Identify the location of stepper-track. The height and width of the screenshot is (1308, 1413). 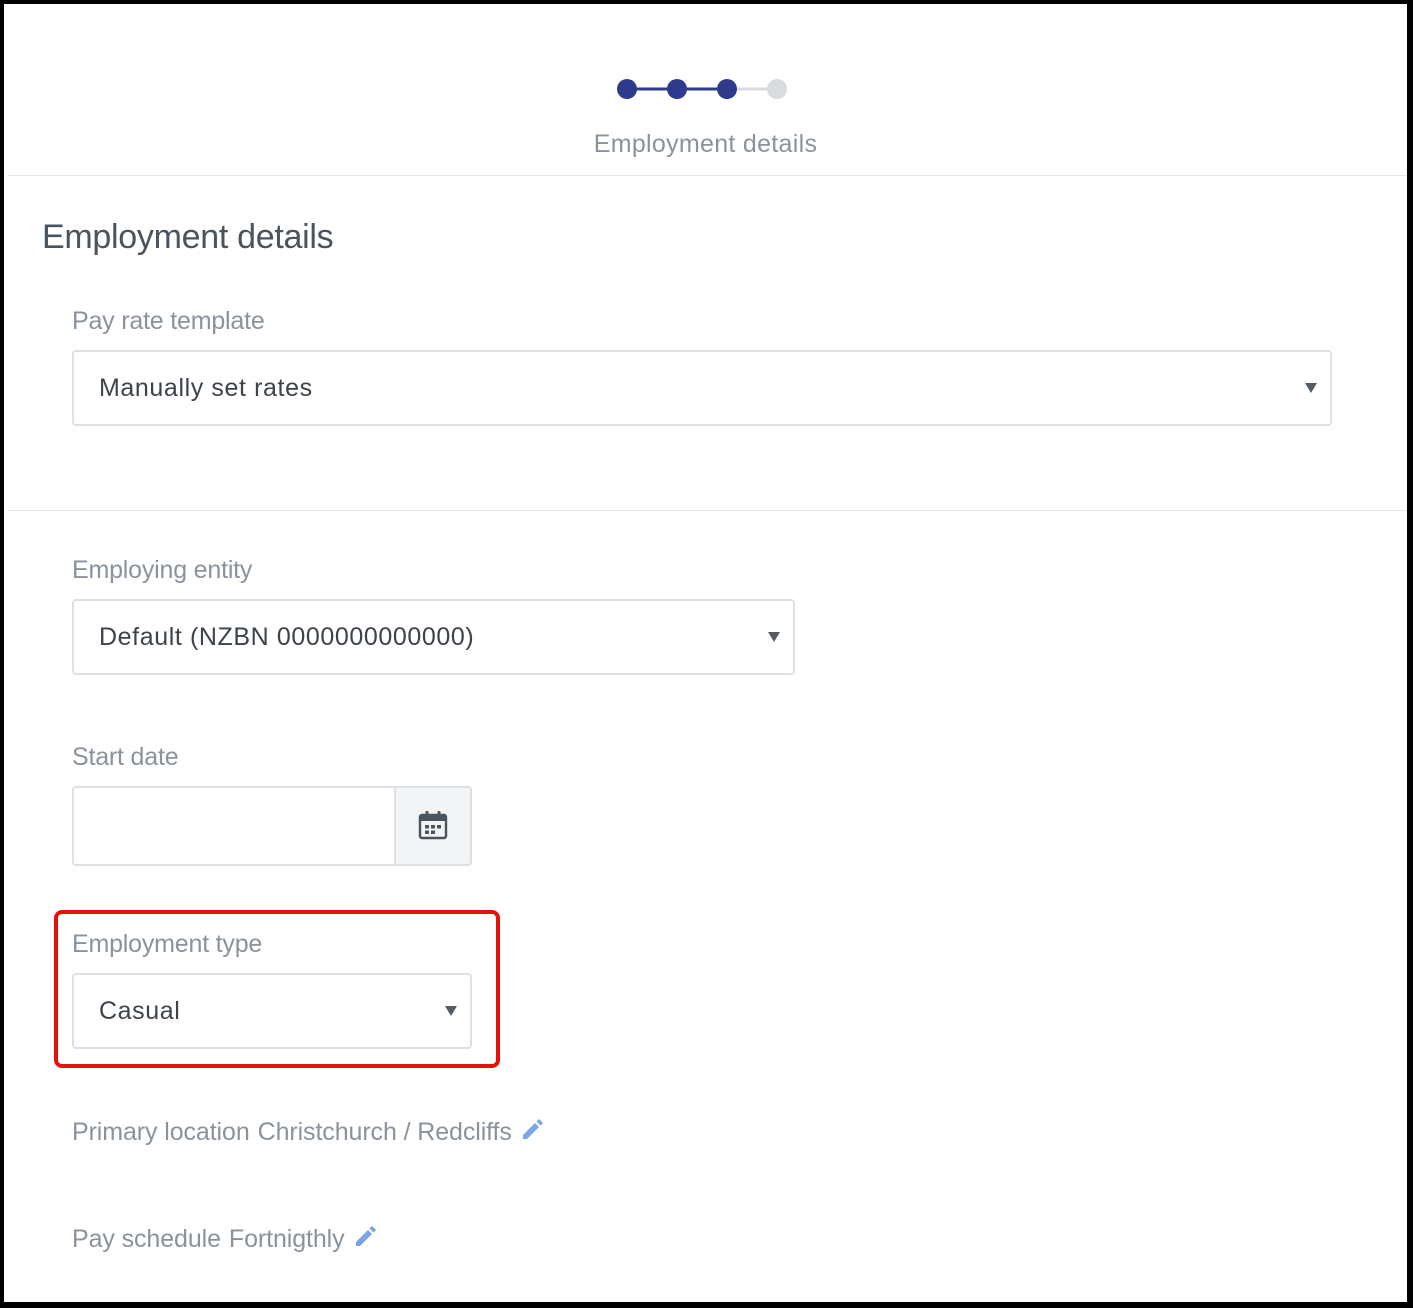
(702, 89).